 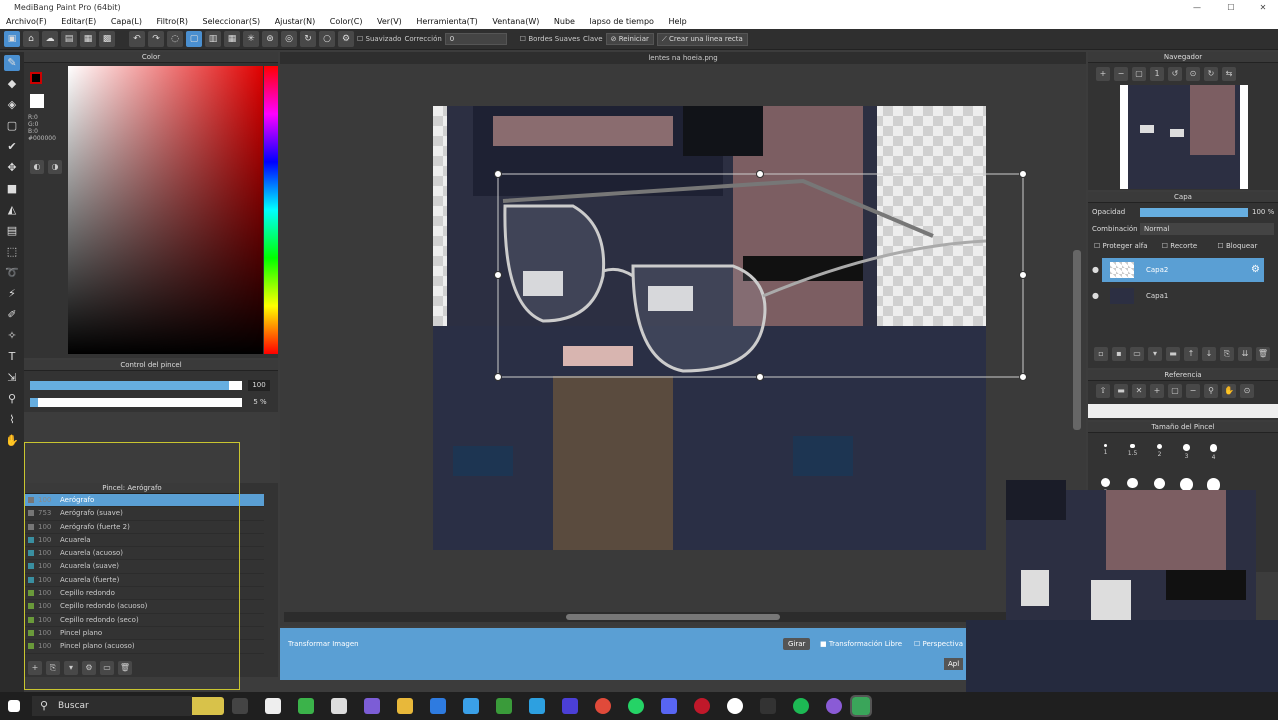 What do you see at coordinates (1231, 7) in the screenshot?
I see `maximize-button: ☐` at bounding box center [1231, 7].